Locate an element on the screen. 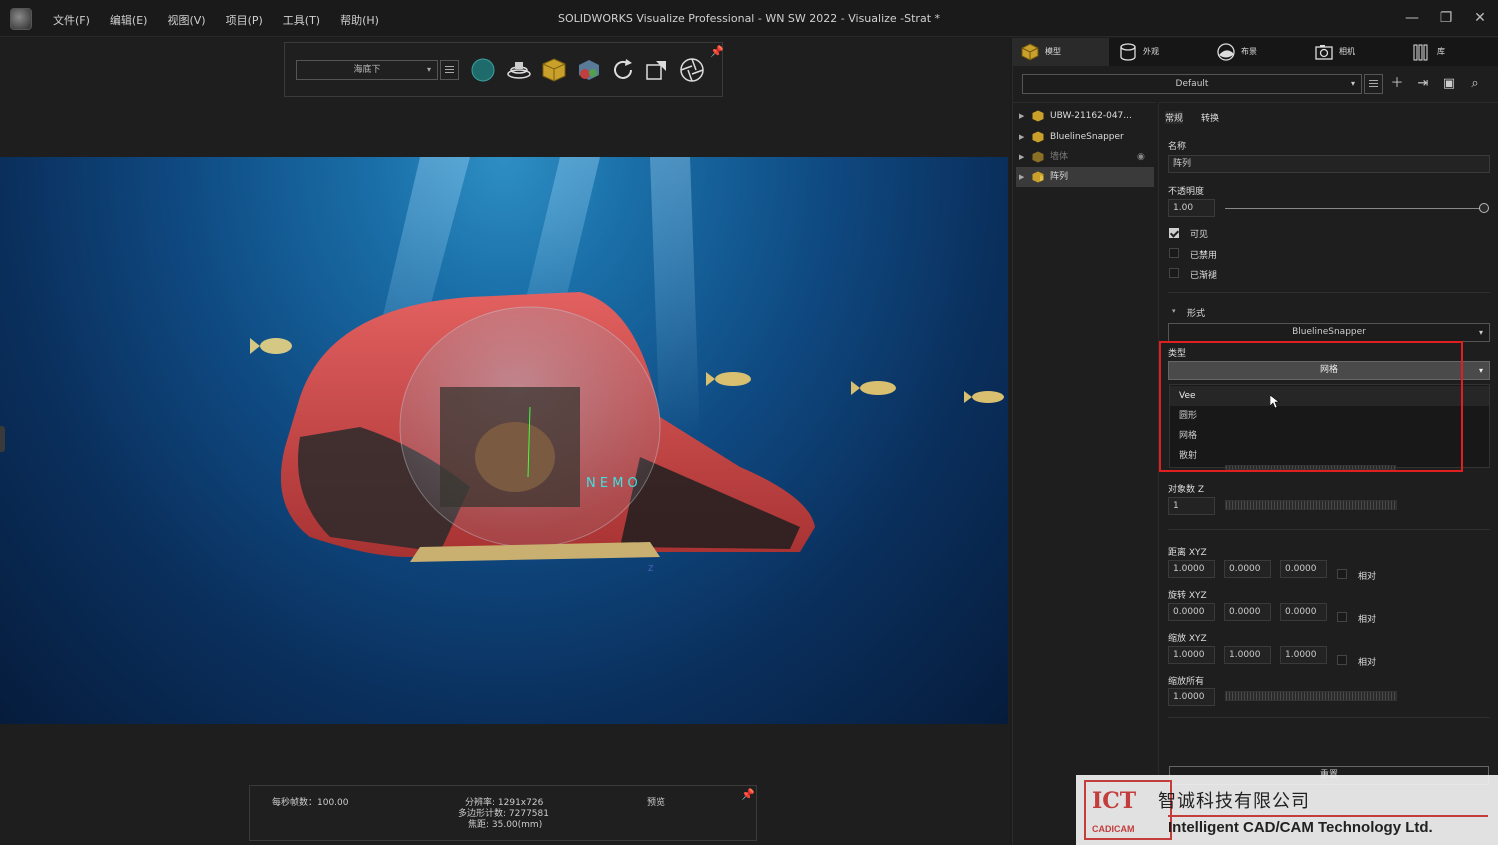 Image resolution: width=1498 pixels, height=845 pixels. tab-scene: 布景 is located at coordinates (1257, 52).